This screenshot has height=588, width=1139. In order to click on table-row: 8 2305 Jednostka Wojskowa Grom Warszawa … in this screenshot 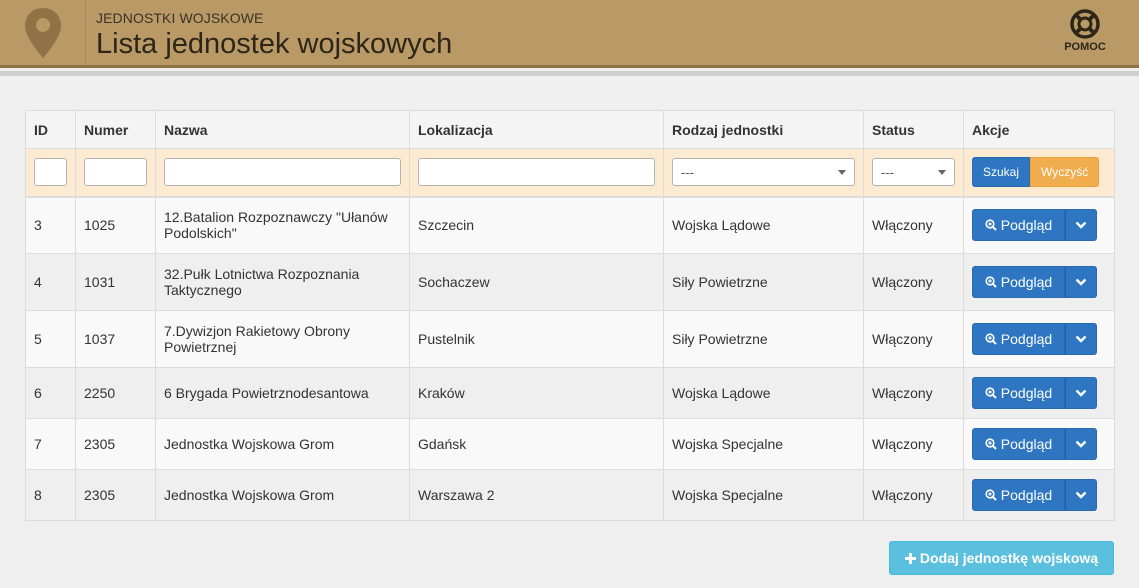, I will do `click(570, 495)`.